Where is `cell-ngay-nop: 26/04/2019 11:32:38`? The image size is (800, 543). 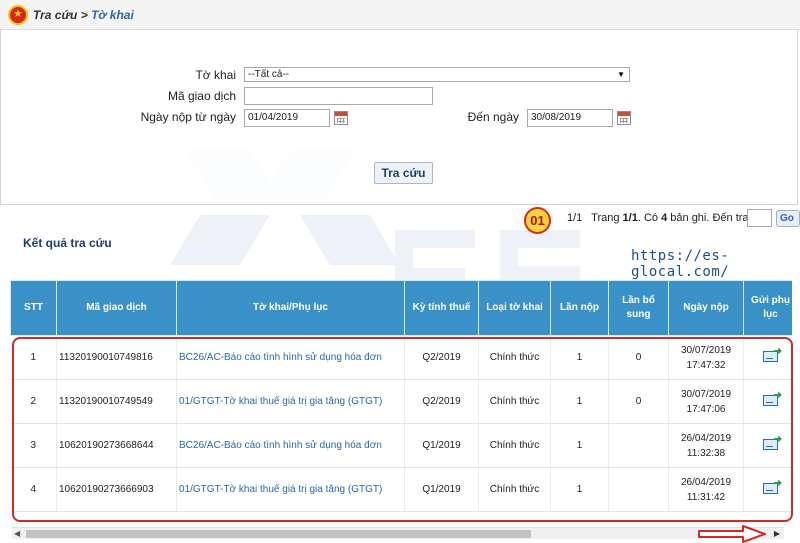 cell-ngay-nop: 26/04/2019 11:32:38 is located at coordinates (706, 445).